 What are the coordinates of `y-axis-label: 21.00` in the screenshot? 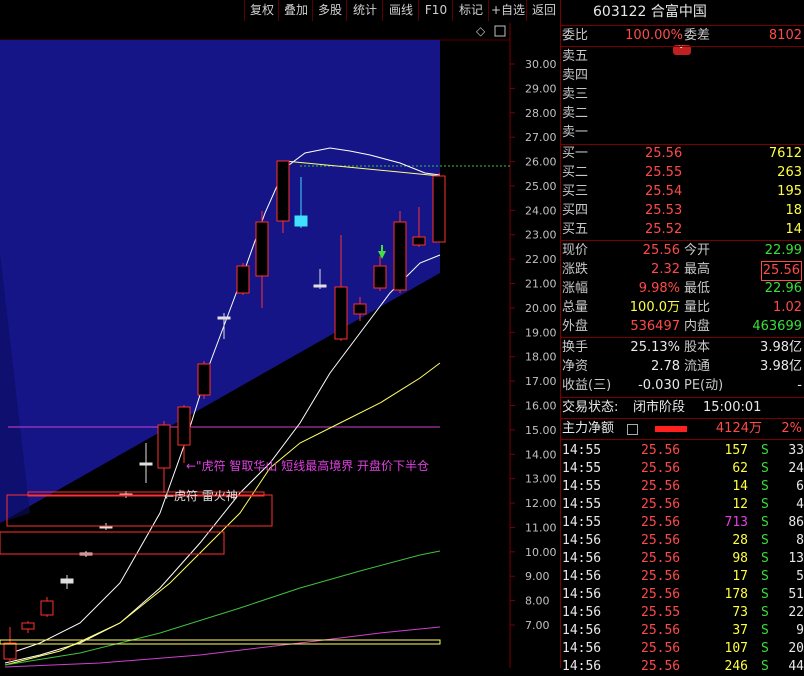 It's located at (541, 284).